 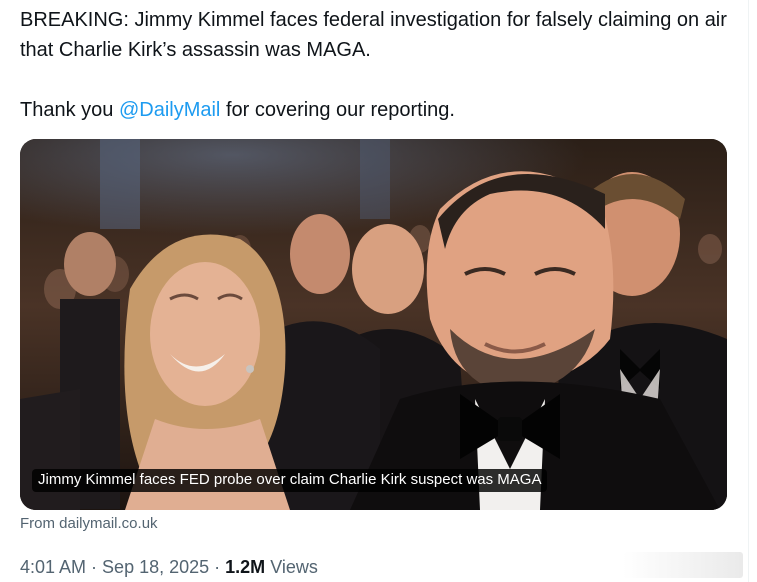 What do you see at coordinates (155, 567) in the screenshot?
I see `tweet-date: Sep 18, 2025` at bounding box center [155, 567].